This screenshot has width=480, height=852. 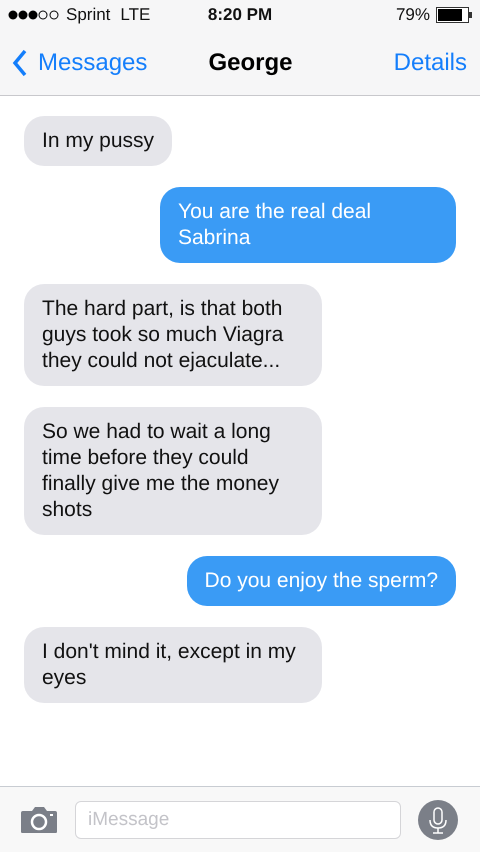 What do you see at coordinates (20, 62) in the screenshot?
I see `chevron-icon` at bounding box center [20, 62].